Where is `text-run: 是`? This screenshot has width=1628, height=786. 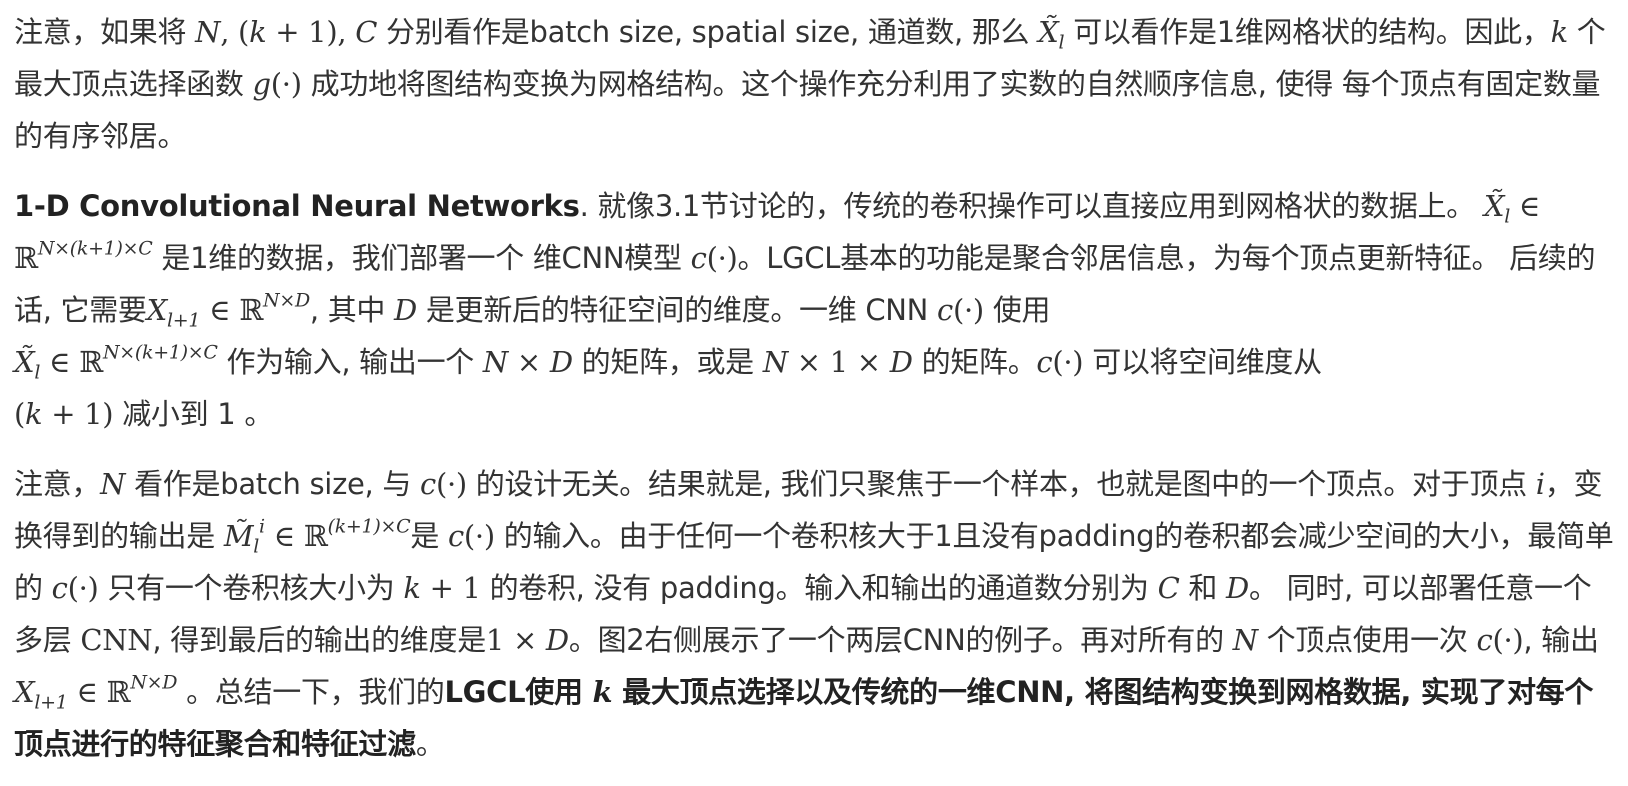
text-run: 是 is located at coordinates (429, 536).